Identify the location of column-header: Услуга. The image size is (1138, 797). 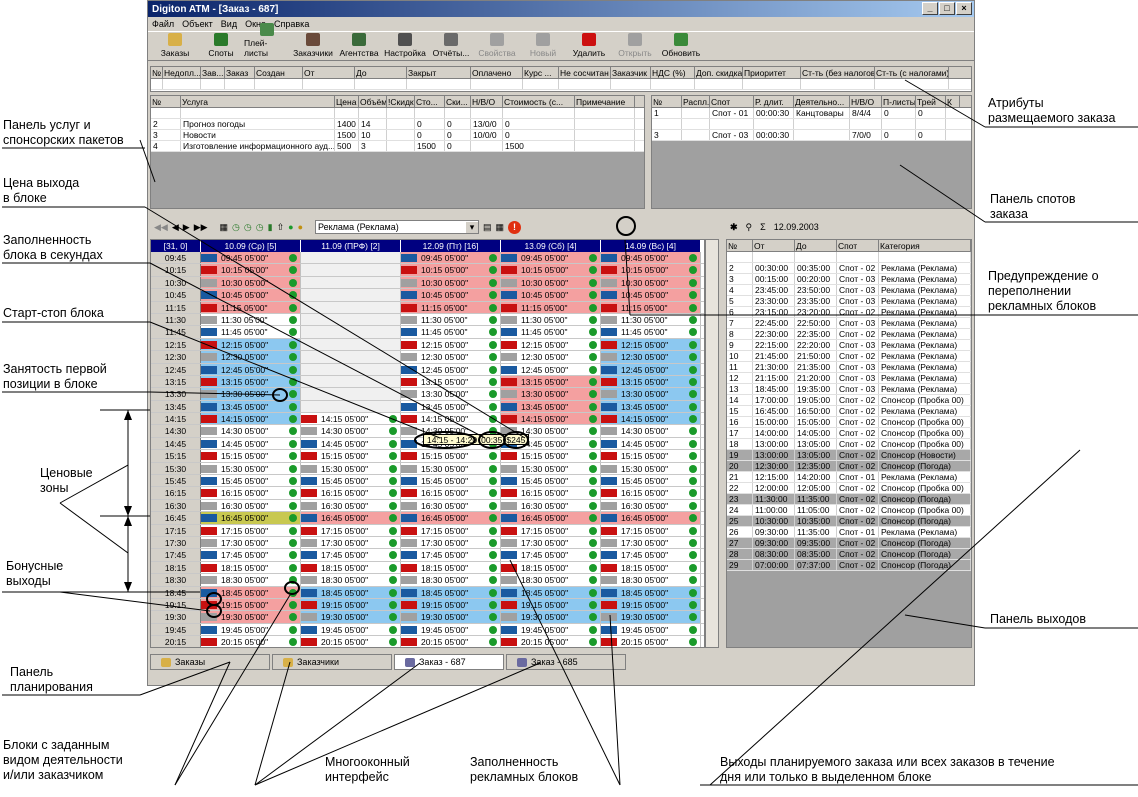
(258, 101).